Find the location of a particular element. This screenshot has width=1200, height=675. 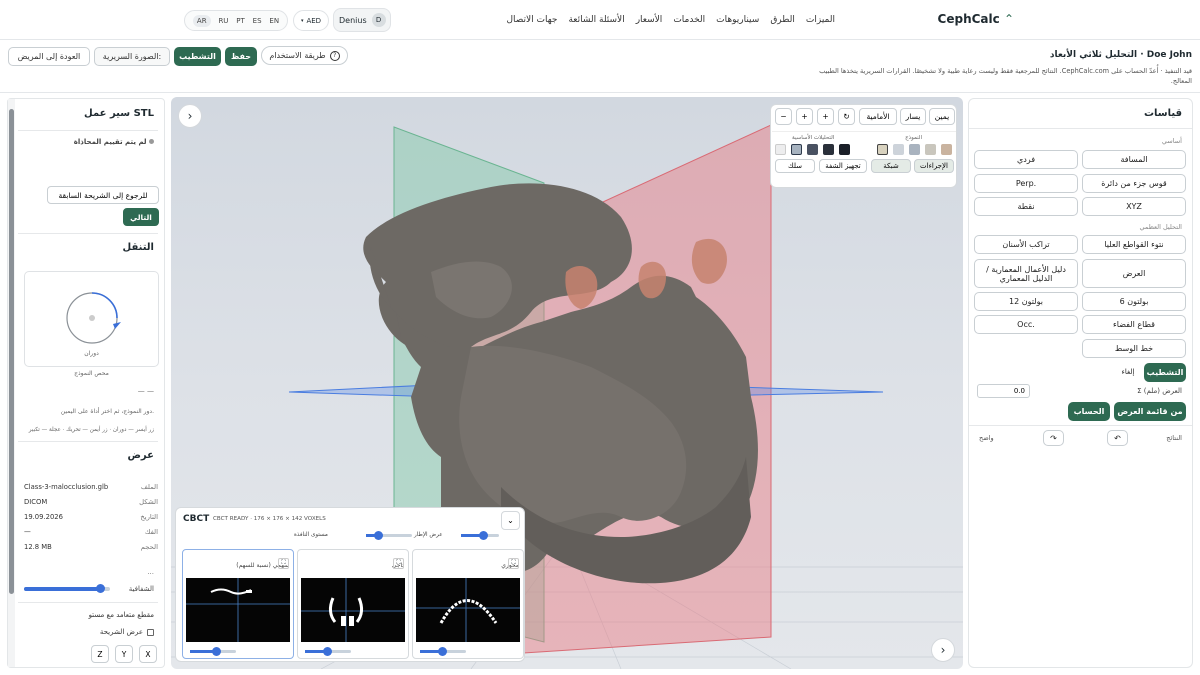

point-button: نقطة is located at coordinates (1026, 206).